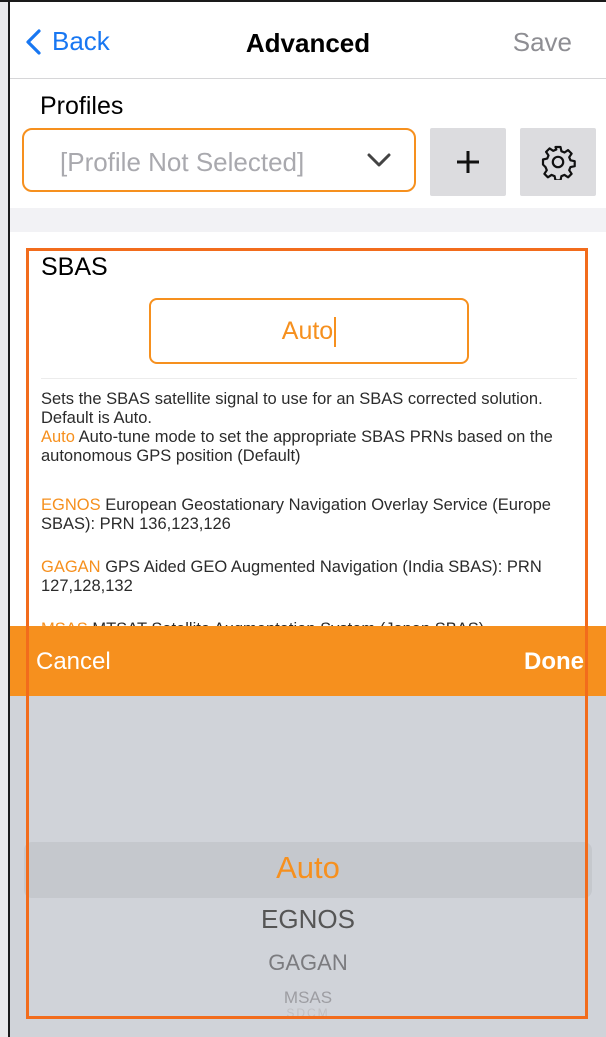  What do you see at coordinates (335, 332) in the screenshot?
I see `text-caret` at bounding box center [335, 332].